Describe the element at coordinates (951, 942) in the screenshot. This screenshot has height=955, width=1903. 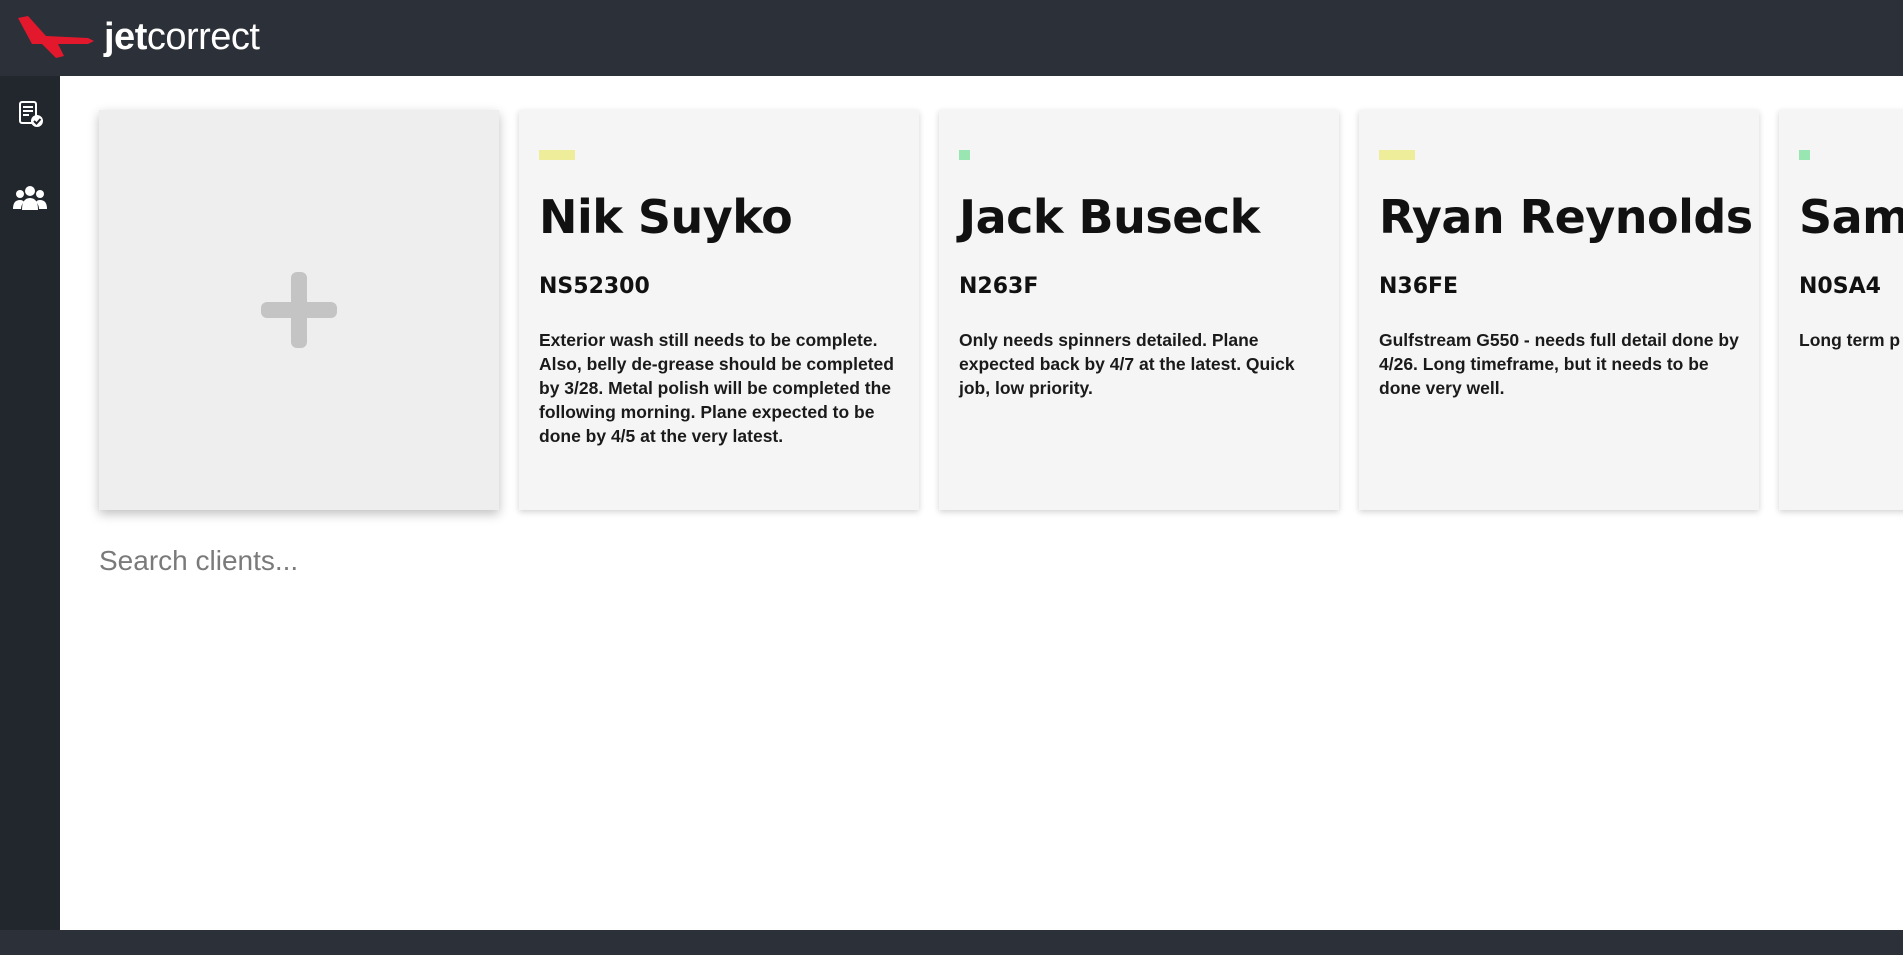
I see `bottom-bar` at that location.